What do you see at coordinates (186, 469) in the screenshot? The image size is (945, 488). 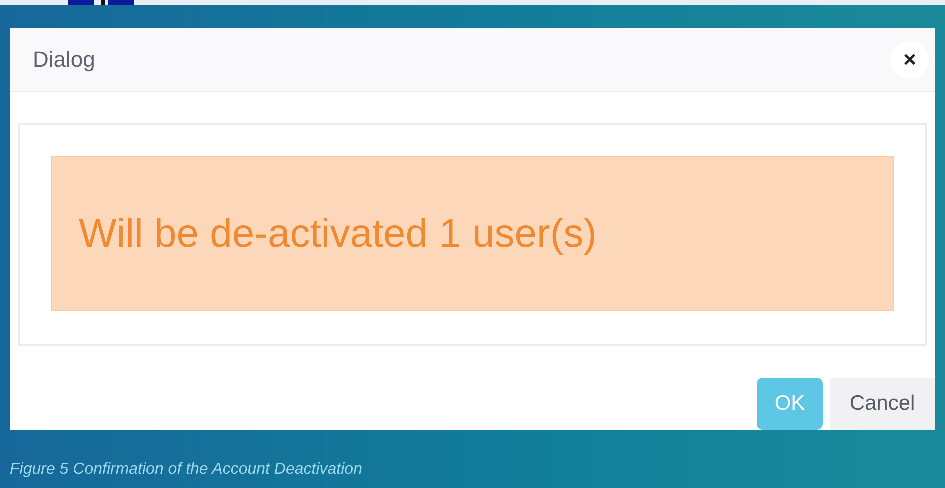 I see `figure-caption: Figure 5 Confirmation of the Account Deactivation` at bounding box center [186, 469].